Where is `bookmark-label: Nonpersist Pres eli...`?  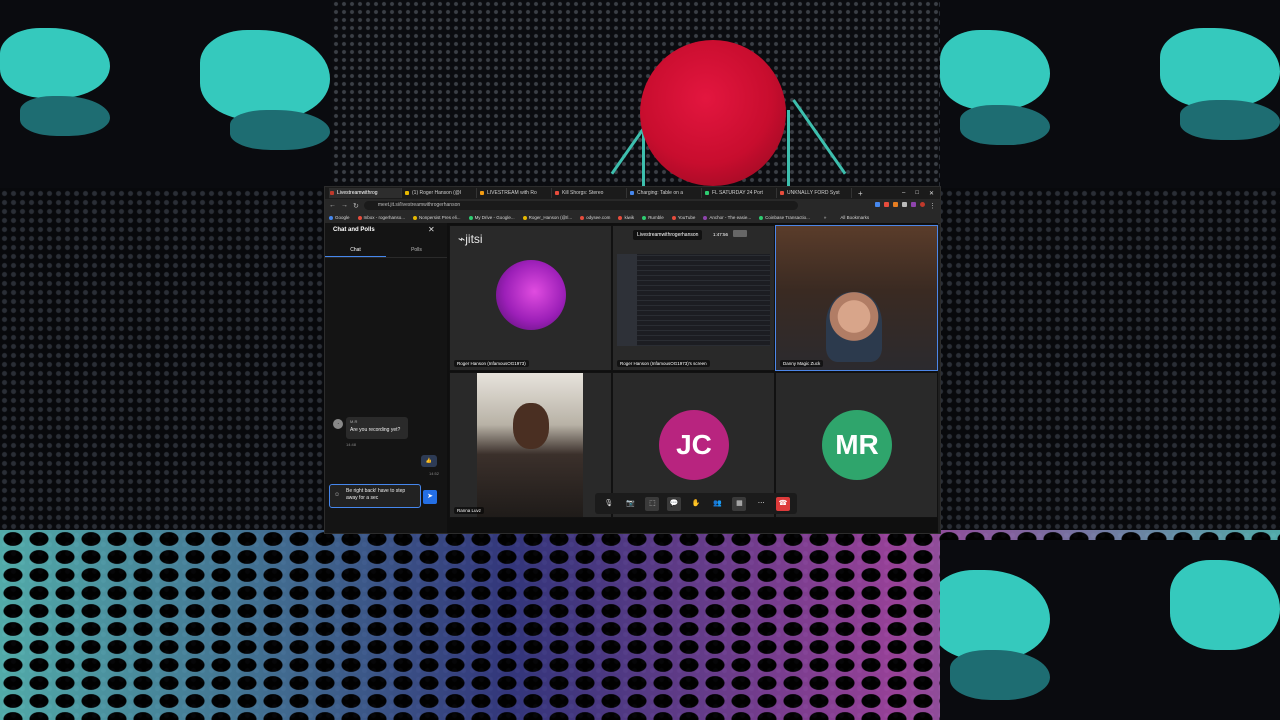 bookmark-label: Nonpersist Pres eli... is located at coordinates (440, 217).